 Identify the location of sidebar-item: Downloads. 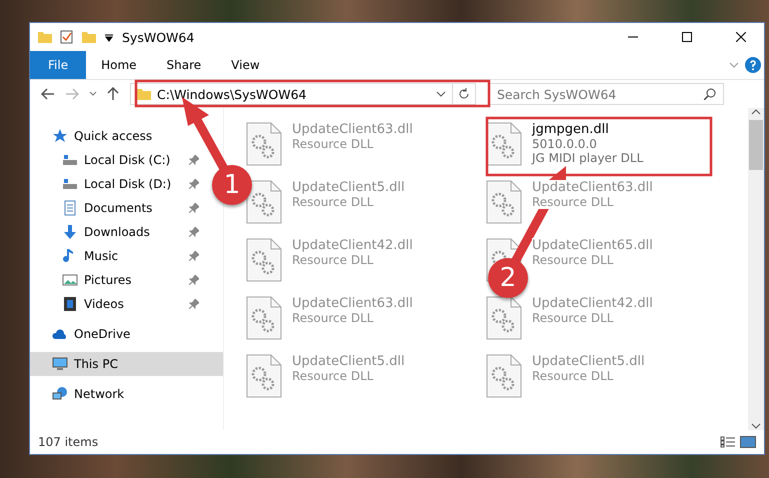
(118, 232).